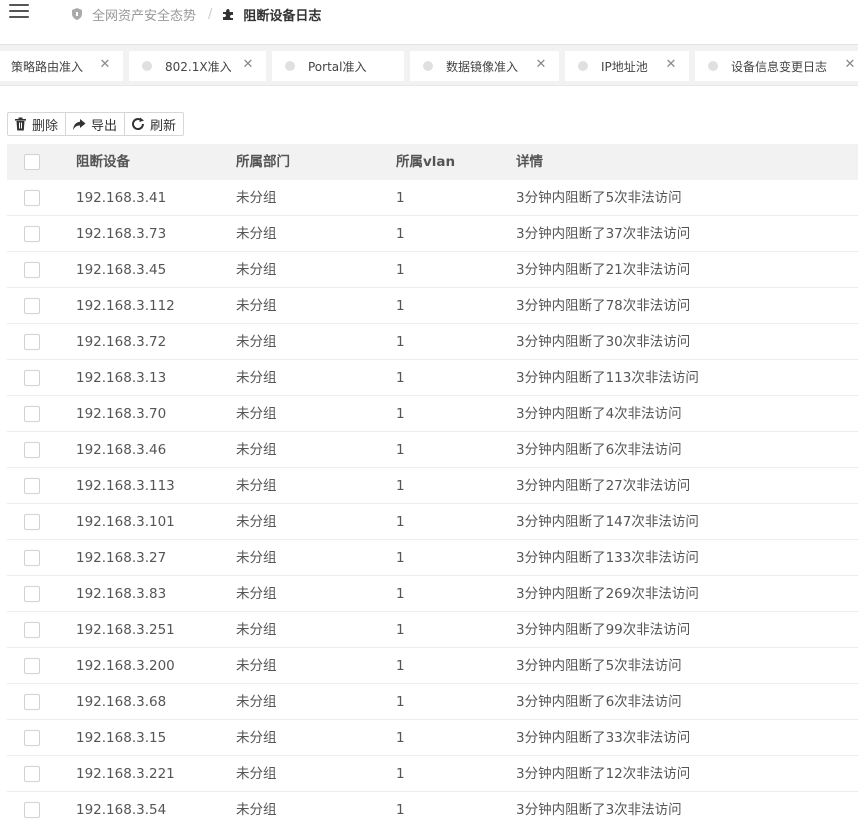 This screenshot has width=858, height=825. I want to click on cell-device: 192.168.3.101, so click(125, 522).